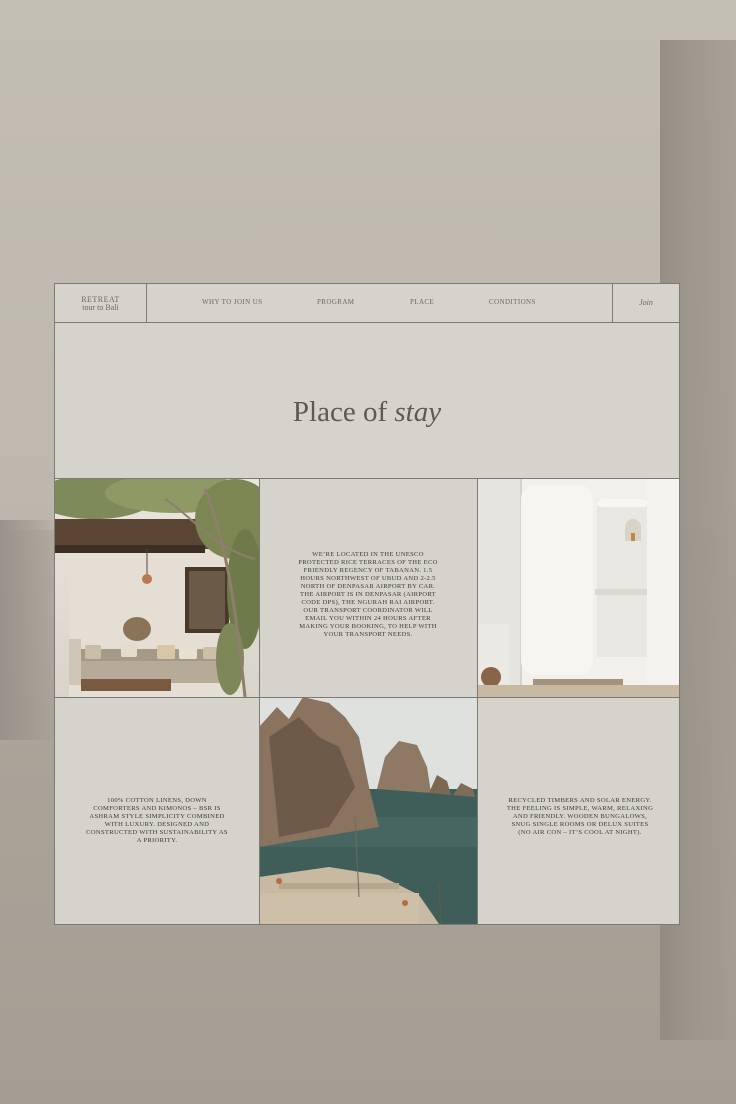 The height and width of the screenshot is (1104, 736). I want to click on terrace-lounge-illustration, so click(157, 588).